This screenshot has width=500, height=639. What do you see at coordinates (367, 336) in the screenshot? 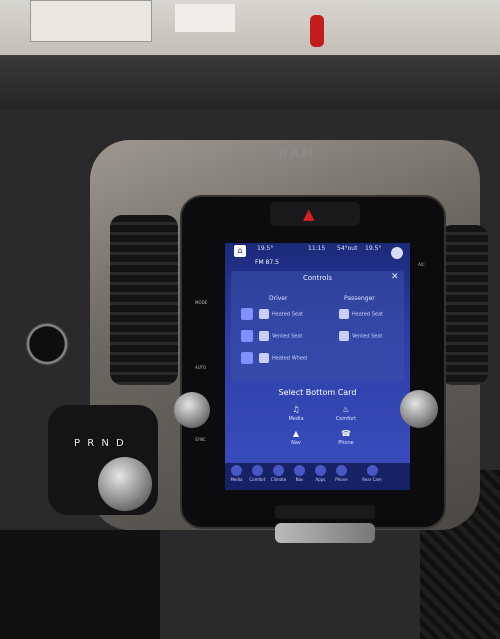
I see `passenger-vented-seat-label: Vented Seat` at bounding box center [367, 336].